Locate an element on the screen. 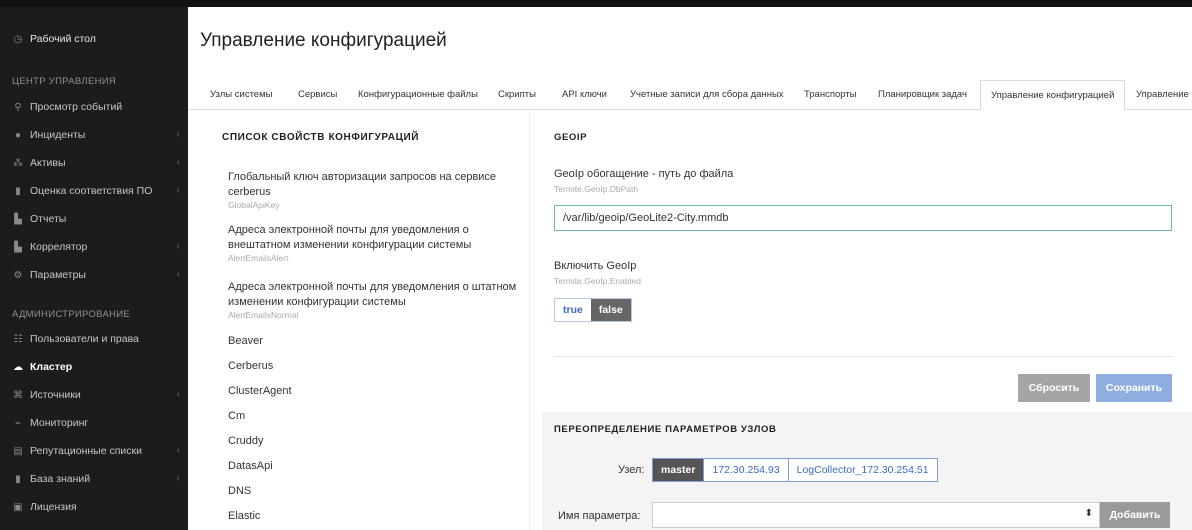 Image resolution: width=1192 pixels, height=530 pixels. toggle-true-button: true is located at coordinates (573, 310).